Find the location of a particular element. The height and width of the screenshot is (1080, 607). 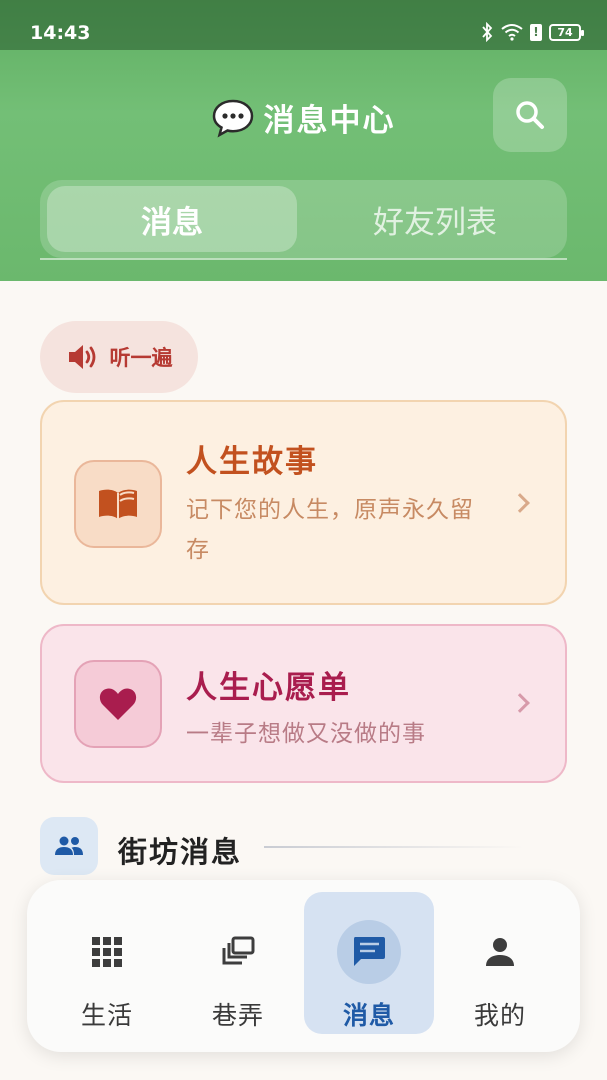

layers-icon-box is located at coordinates (238, 952).